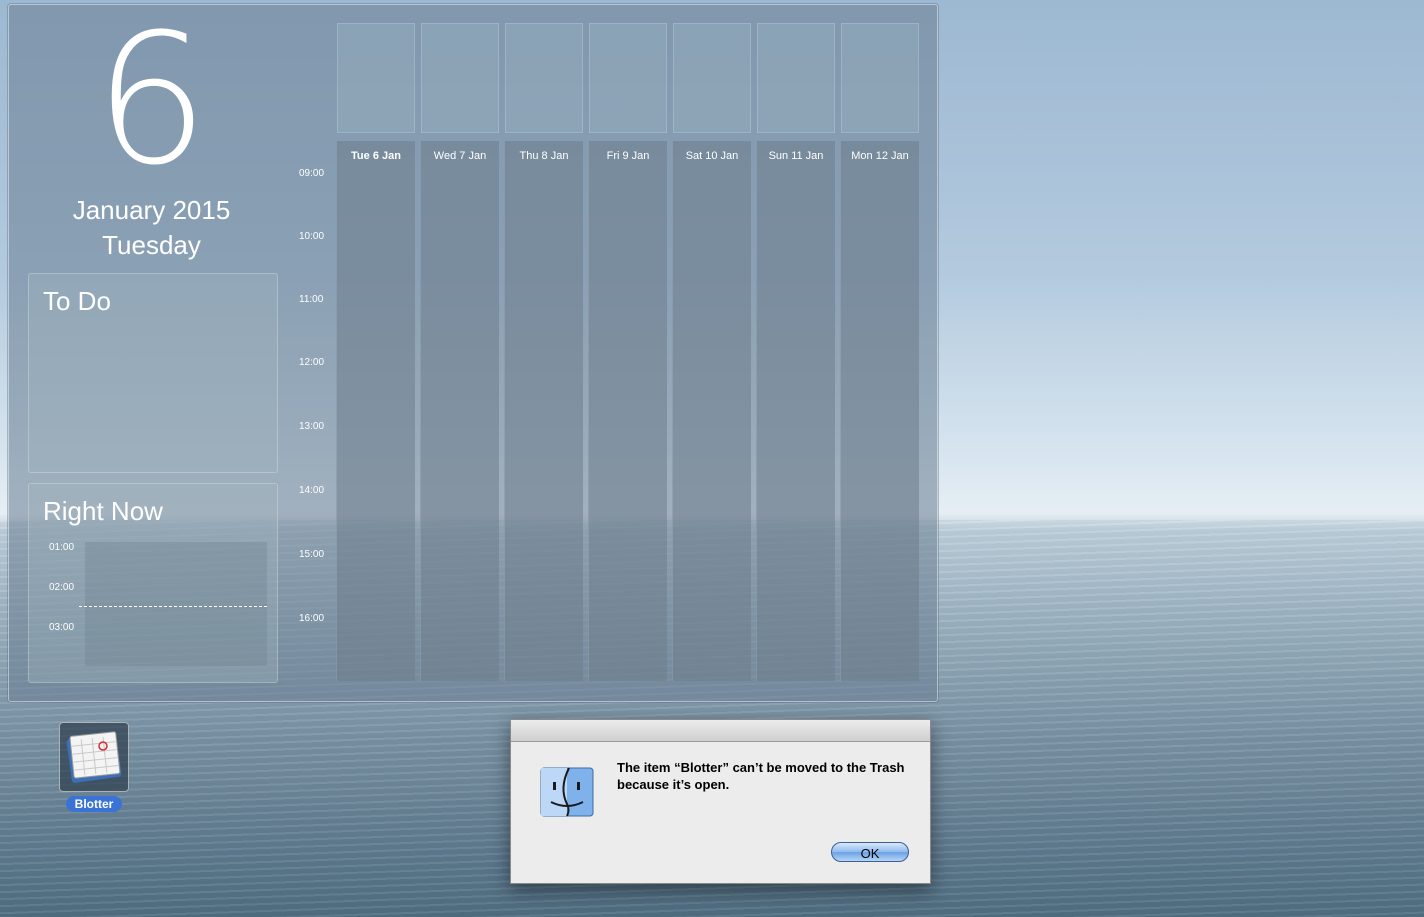 The image size is (1424, 917). Describe the element at coordinates (312, 554) in the screenshot. I see `hour-label: 15:00` at that location.